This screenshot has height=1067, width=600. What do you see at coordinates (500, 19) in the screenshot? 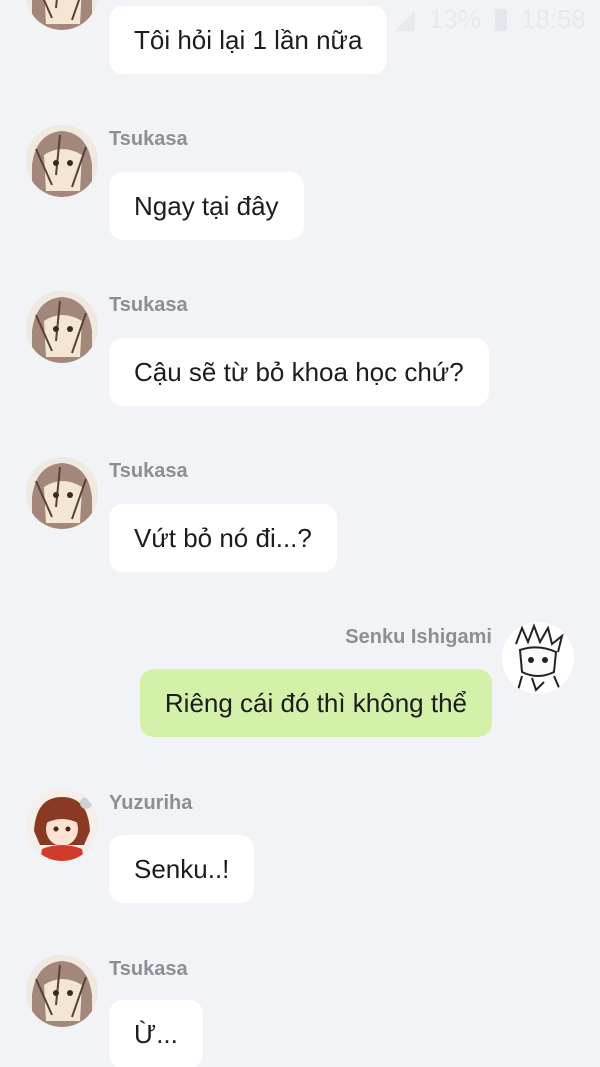
I see `battery-icon` at bounding box center [500, 19].